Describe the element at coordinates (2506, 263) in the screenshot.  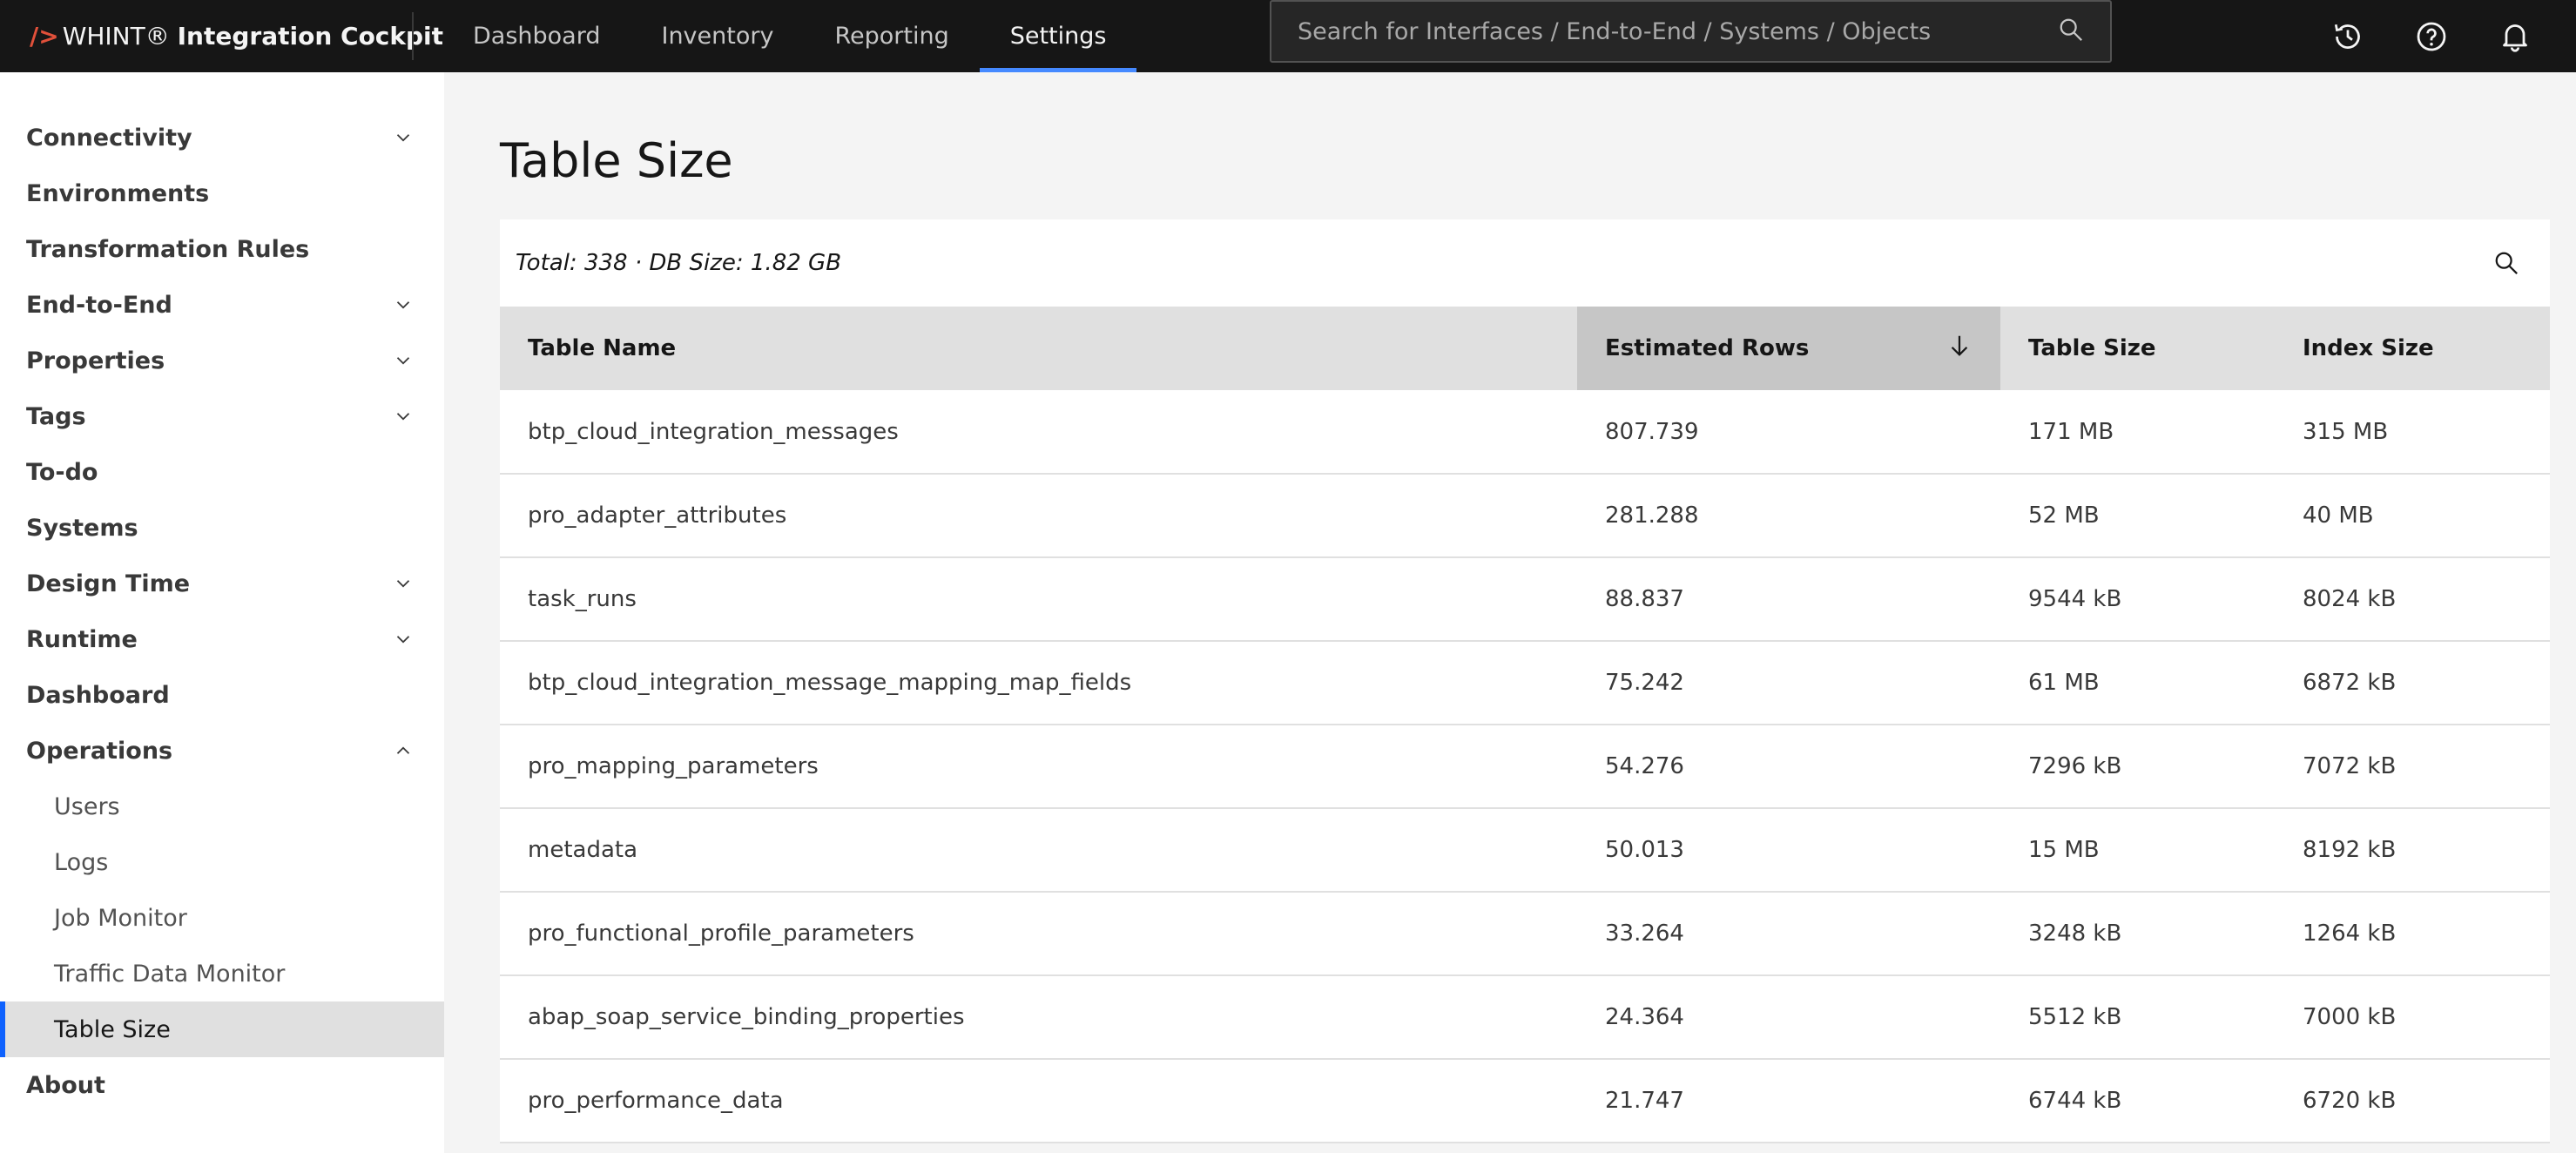
I see `table-search-icon` at that location.